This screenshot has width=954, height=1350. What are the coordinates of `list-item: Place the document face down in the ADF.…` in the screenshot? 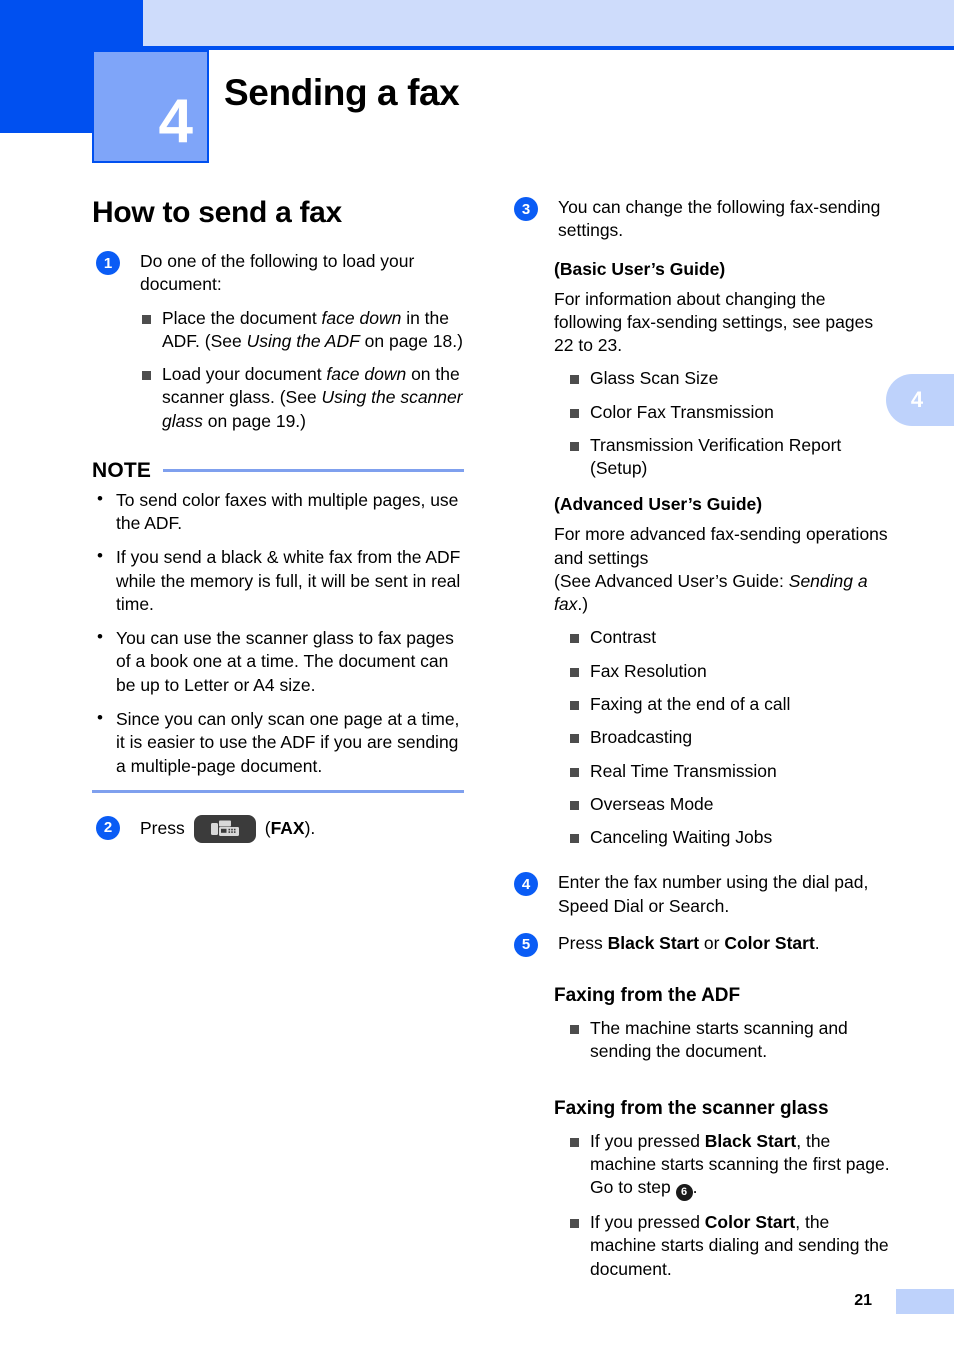 It's located at (306, 330).